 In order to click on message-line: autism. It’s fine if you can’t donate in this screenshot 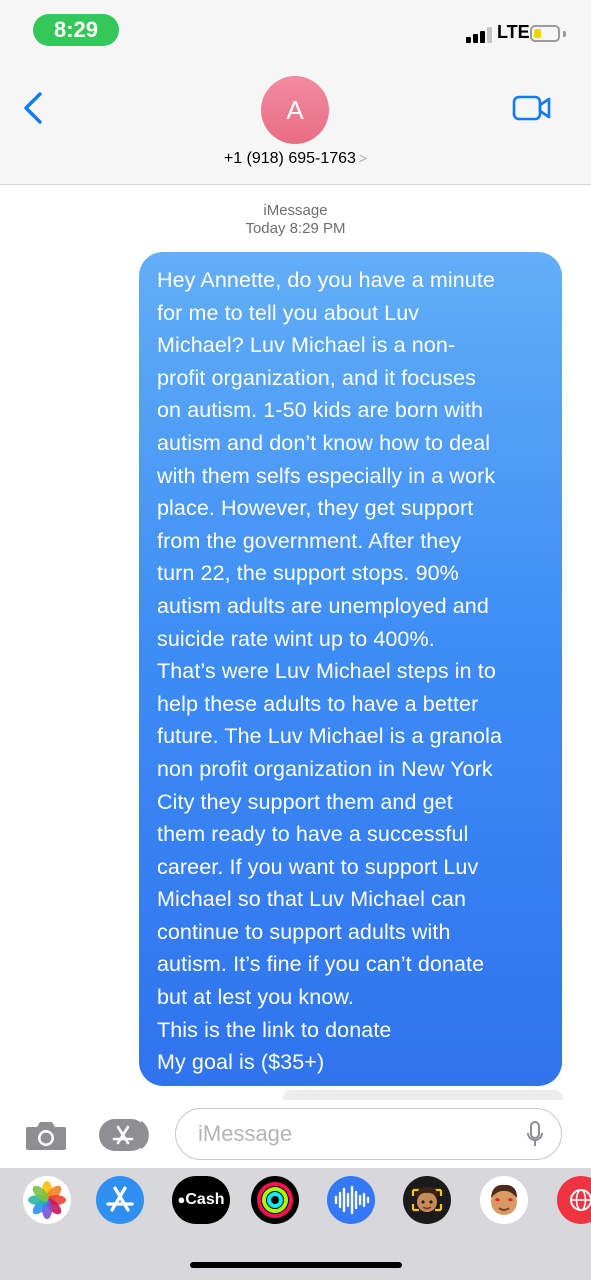, I will do `click(321, 964)`.